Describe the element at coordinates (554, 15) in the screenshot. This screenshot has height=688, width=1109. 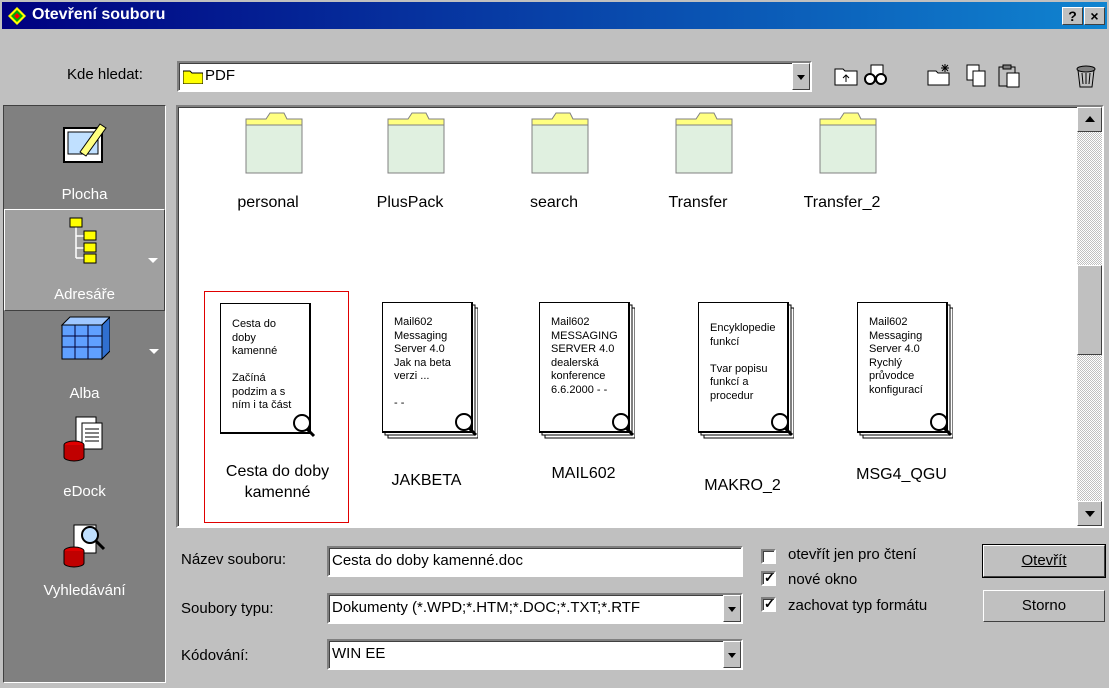
I see `title-bar: Otevření souboru ? ×` at that location.